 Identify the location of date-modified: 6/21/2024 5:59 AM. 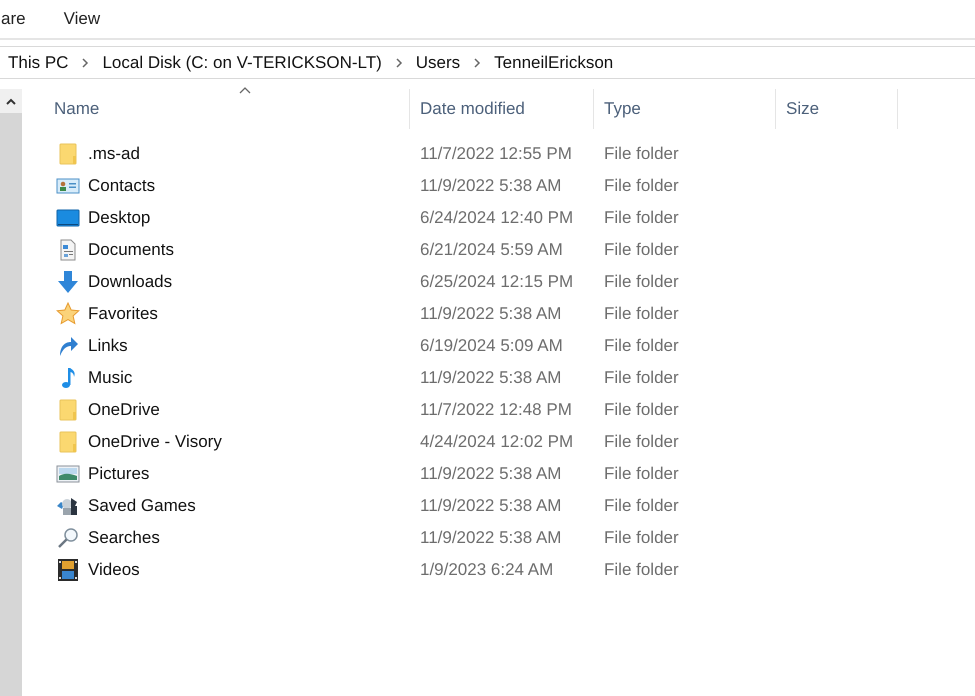
(491, 250).